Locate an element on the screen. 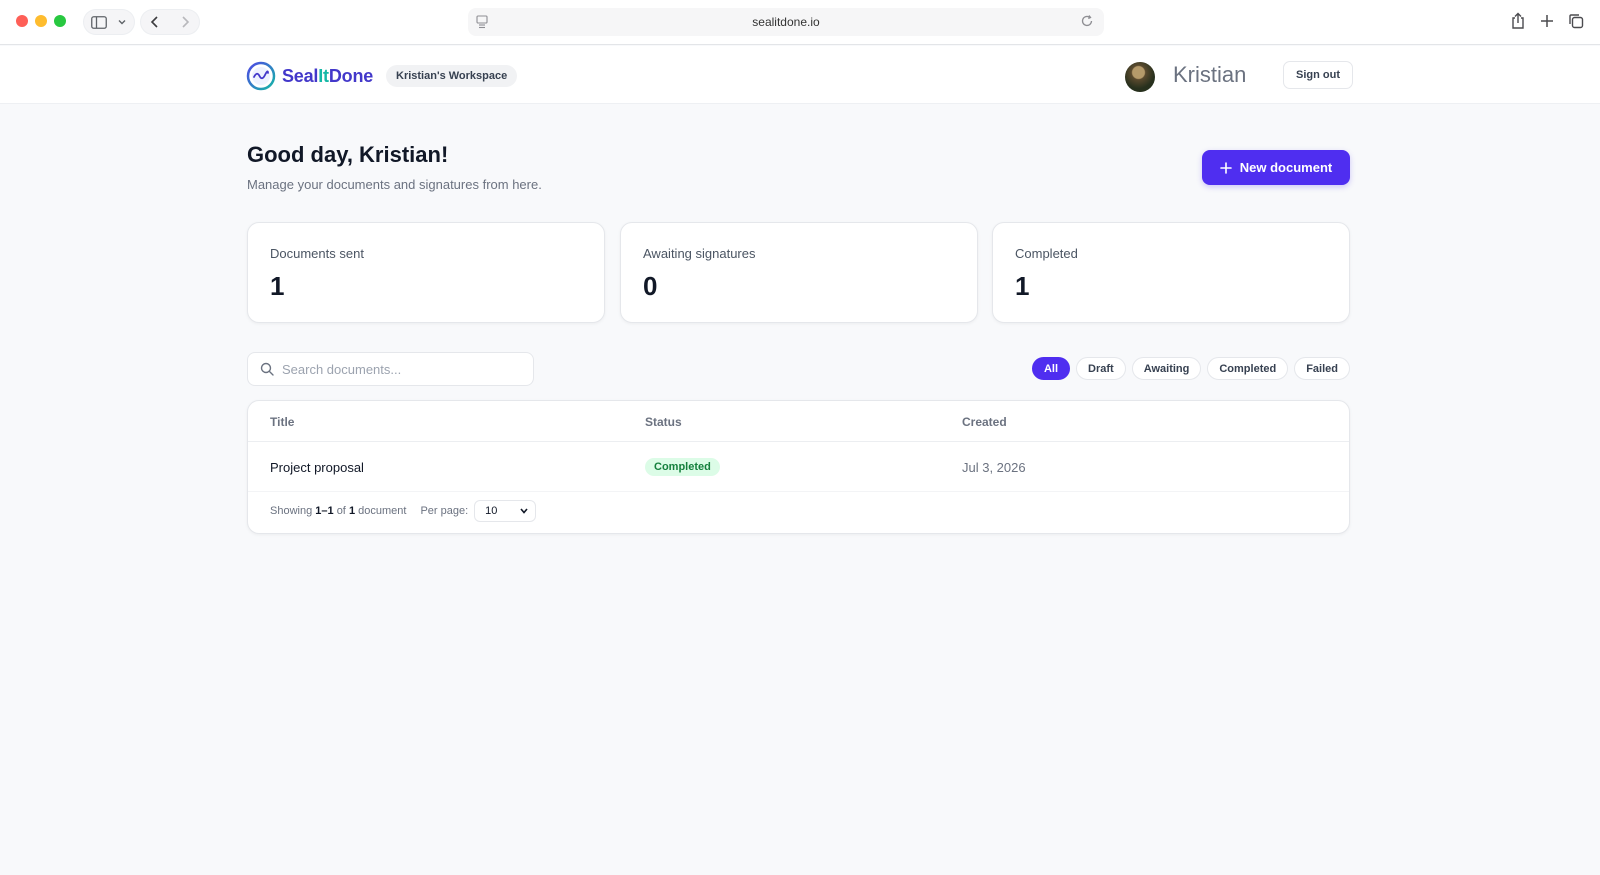  filter-draft: Draft is located at coordinates (1101, 368).